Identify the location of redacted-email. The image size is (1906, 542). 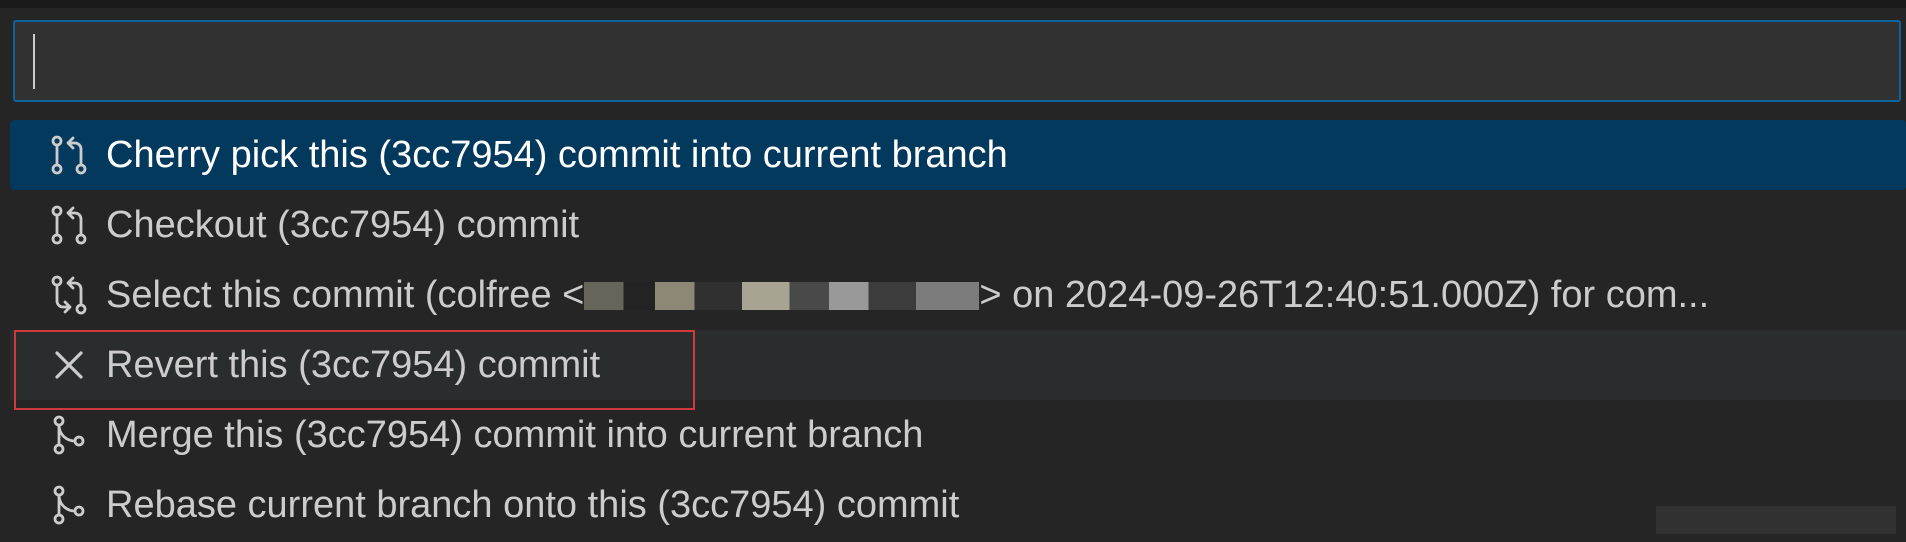
(782, 296).